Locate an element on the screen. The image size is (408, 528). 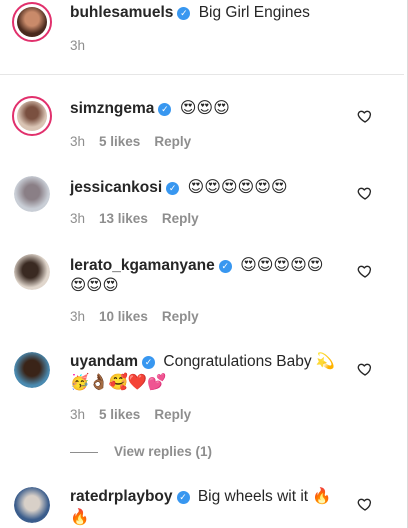
username: buhlesamuels is located at coordinates (121, 12).